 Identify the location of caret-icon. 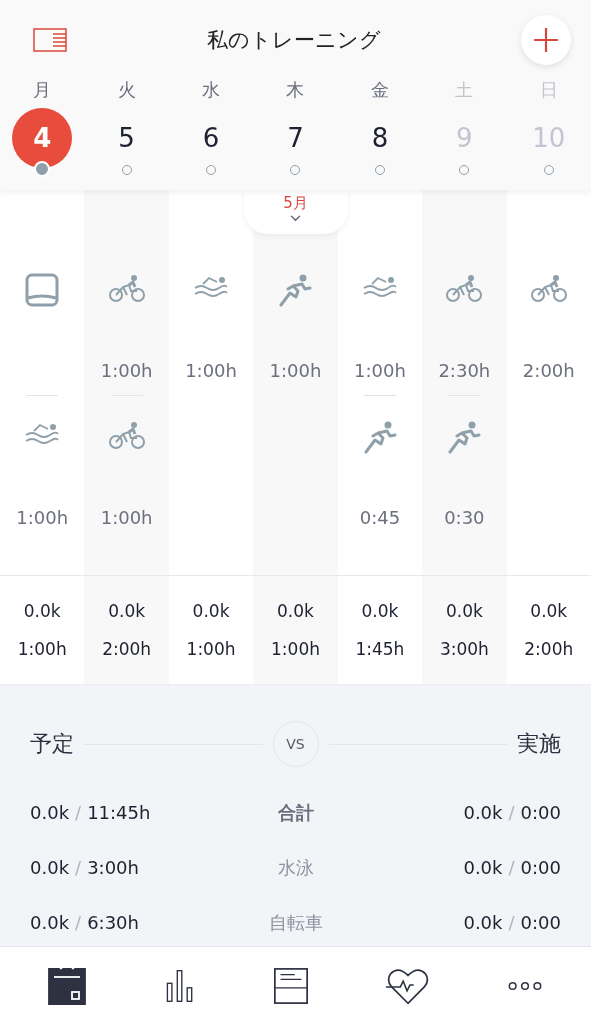
(295, 218).